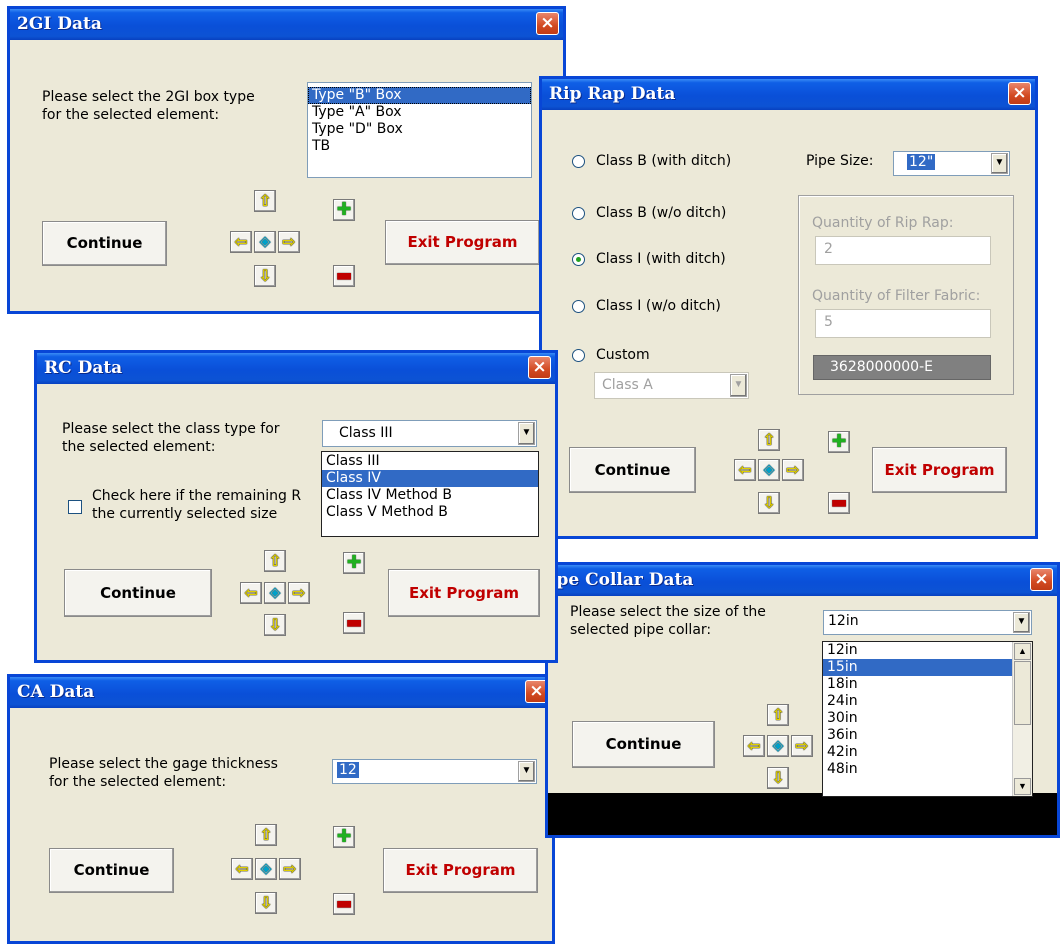 Image resolution: width=1063 pixels, height=944 pixels. I want to click on scroll-down-icon: ▼, so click(1022, 786).